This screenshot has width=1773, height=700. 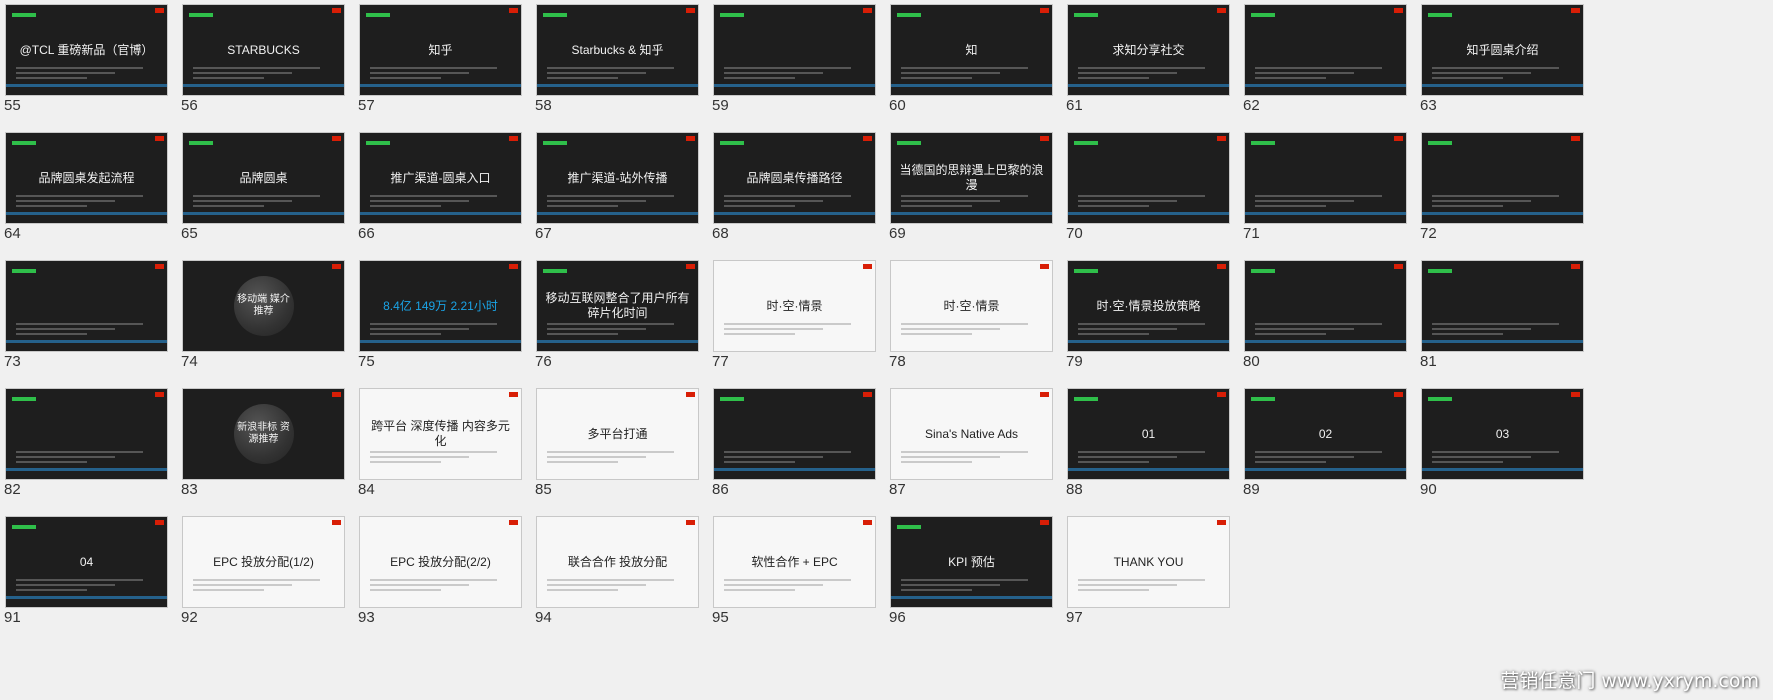 I want to click on slide-thumbnail-79: 时·空·情景投放策略 79, so click(x=1146, y=316).